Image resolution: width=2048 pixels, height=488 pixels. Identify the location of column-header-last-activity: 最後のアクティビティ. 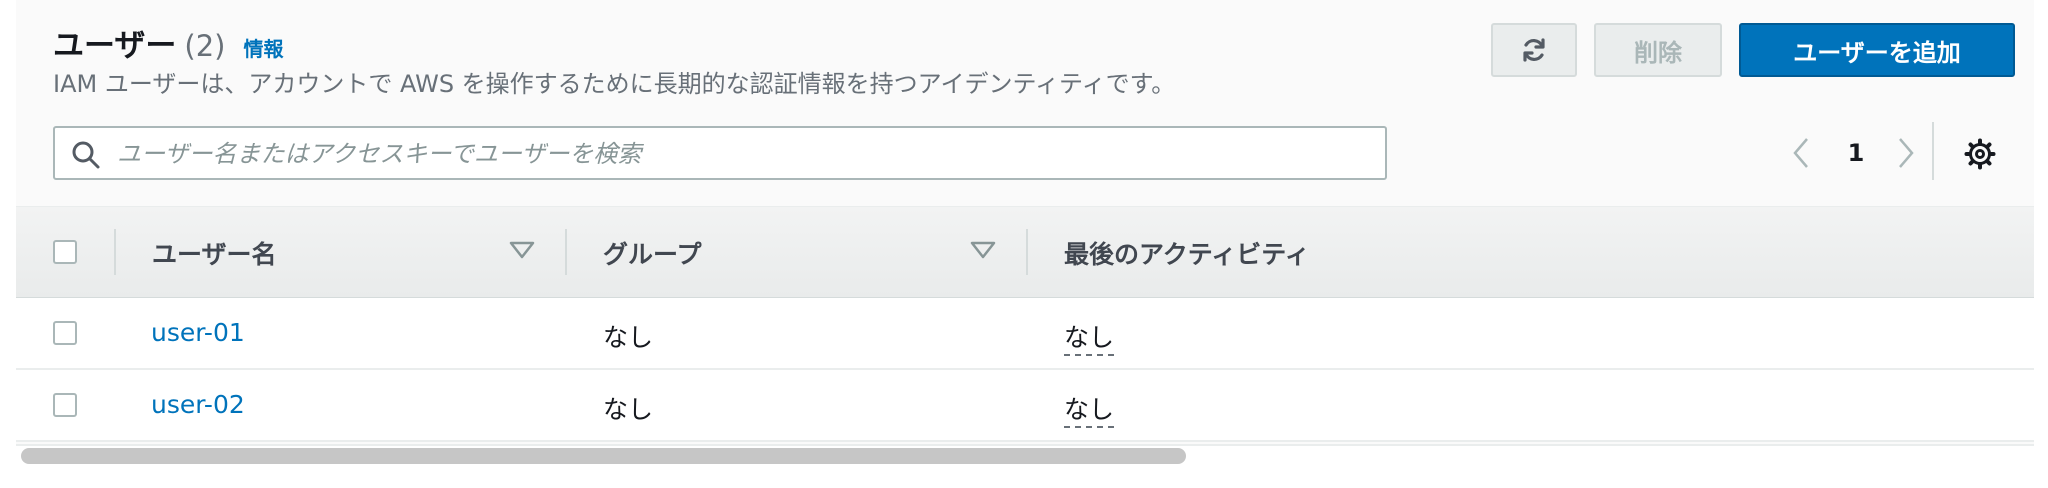
(1187, 253).